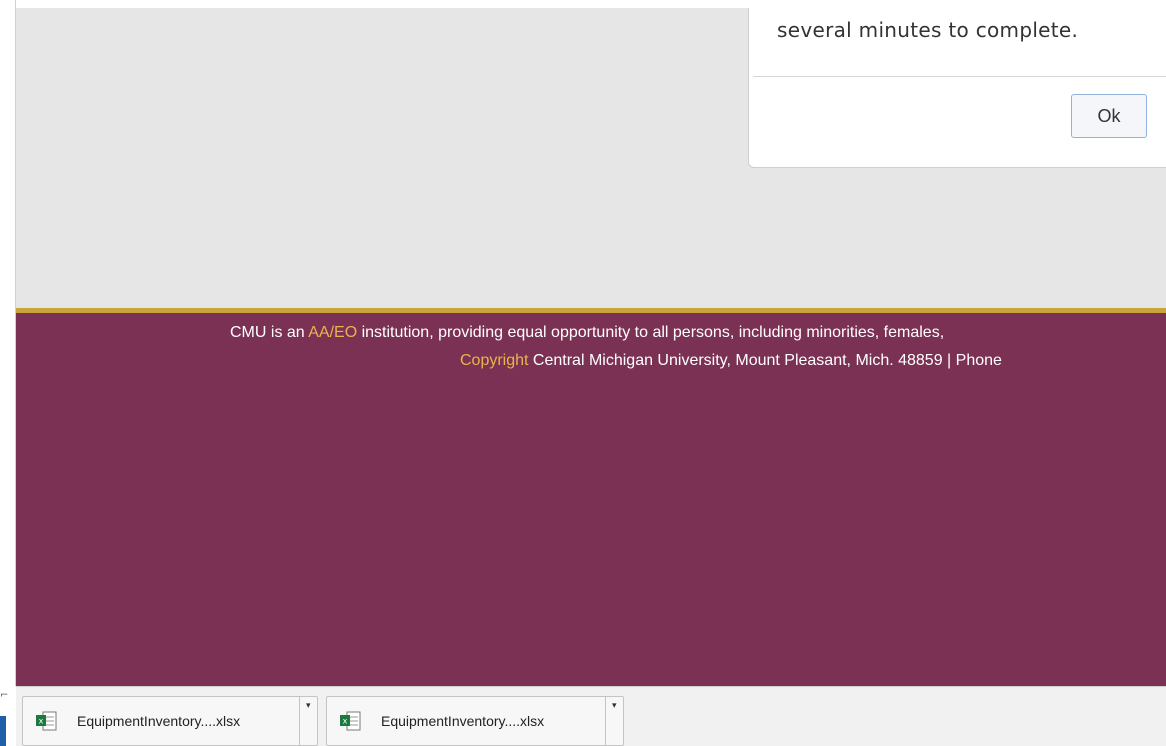  What do you see at coordinates (494, 360) in the screenshot?
I see `copyright-link: Copyright` at bounding box center [494, 360].